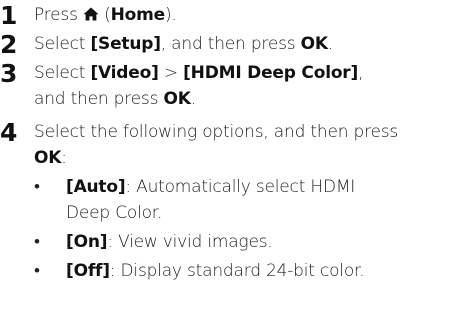 This screenshot has width=476, height=323. What do you see at coordinates (9, 44) in the screenshot?
I see `step-number: 2` at bounding box center [9, 44].